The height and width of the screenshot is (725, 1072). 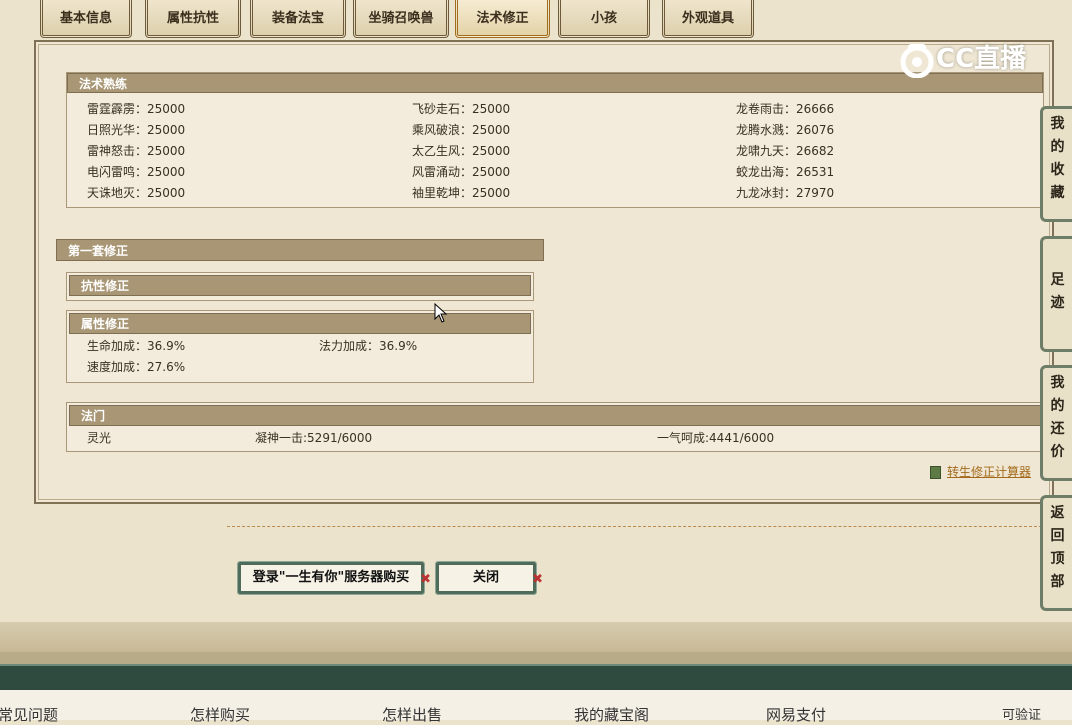 I want to click on list-item: 生命加成：36.9% 法力加成：36.9%, so click(x=252, y=346).